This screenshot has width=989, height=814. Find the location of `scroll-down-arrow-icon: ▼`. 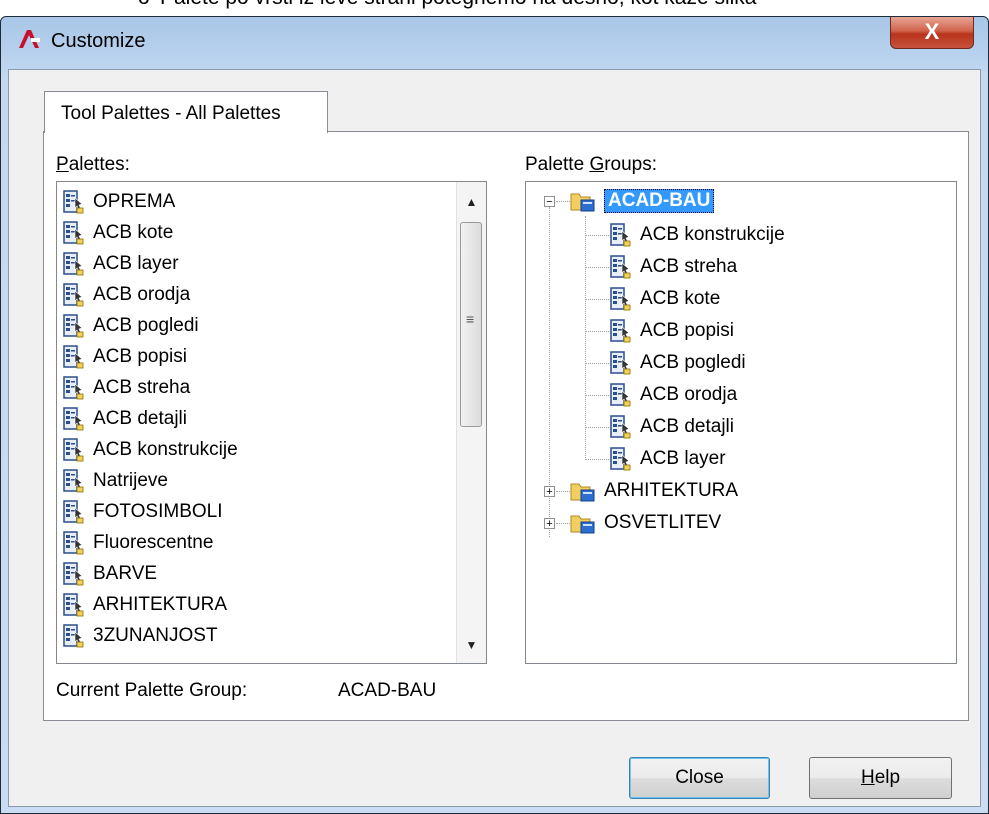

scroll-down-arrow-icon: ▼ is located at coordinates (471, 645).